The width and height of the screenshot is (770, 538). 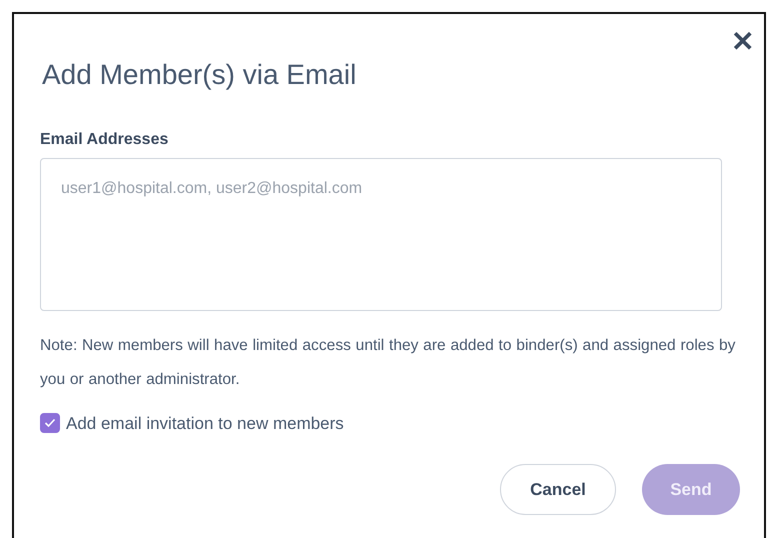 I want to click on checkbox, so click(x=50, y=423).